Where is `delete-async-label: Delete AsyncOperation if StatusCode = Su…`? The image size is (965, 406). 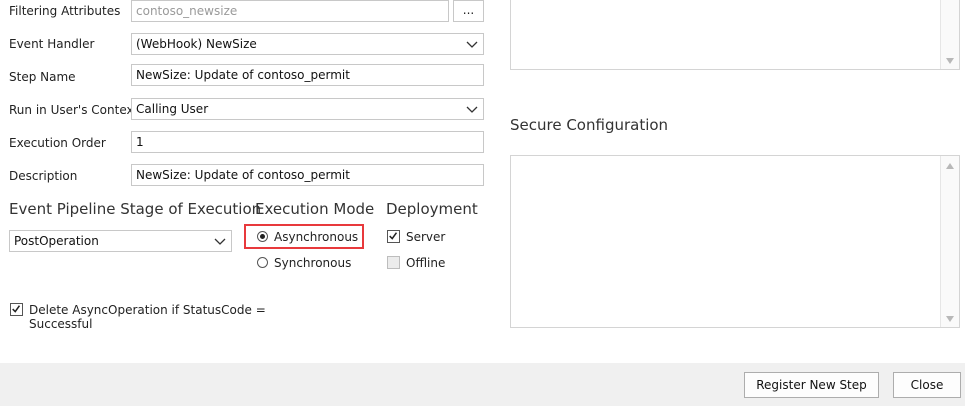 delete-async-label: Delete AsyncOperation if StatusCode = Su… is located at coordinates (147, 317).